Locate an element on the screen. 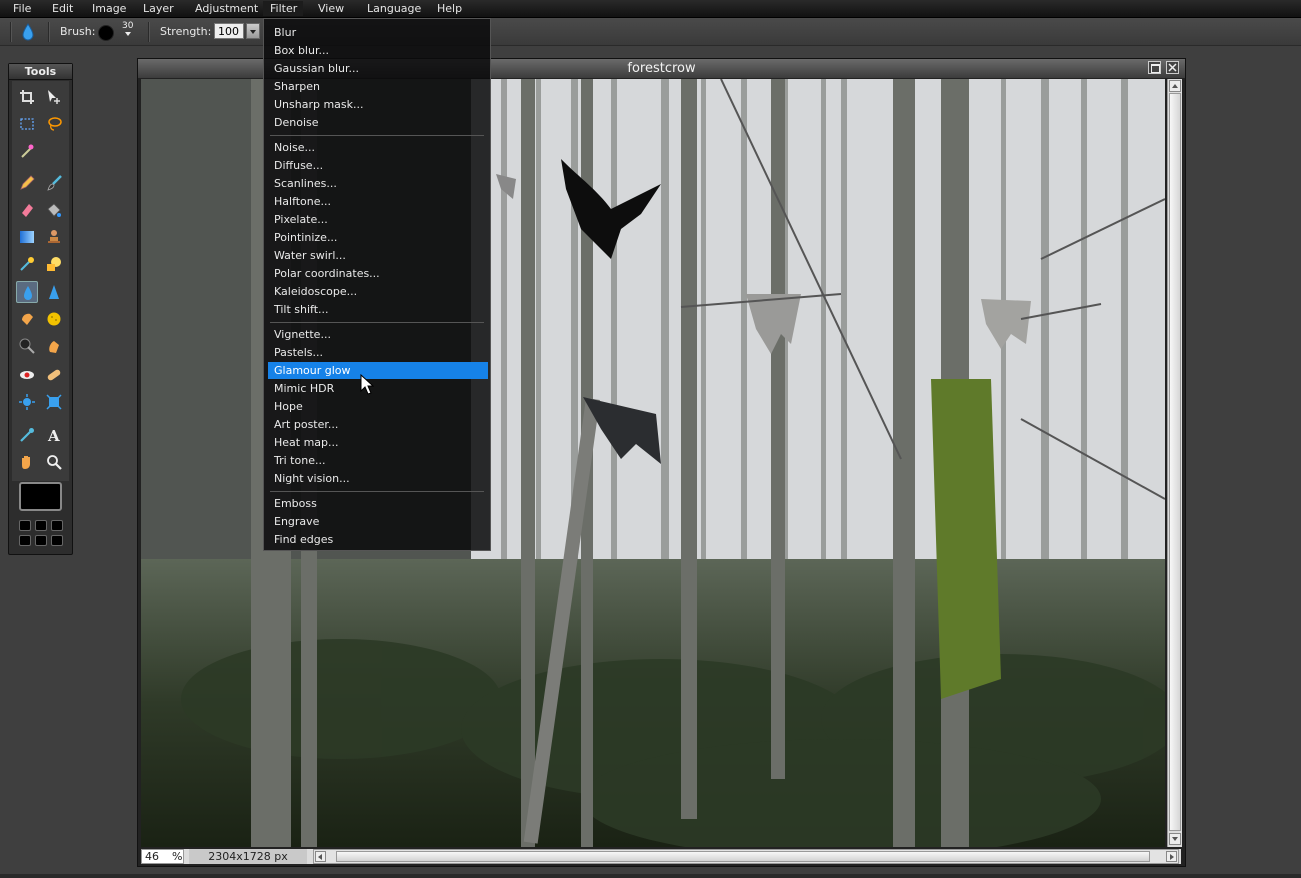 The width and height of the screenshot is (1301, 878). tool-sponge is located at coordinates (54, 319).